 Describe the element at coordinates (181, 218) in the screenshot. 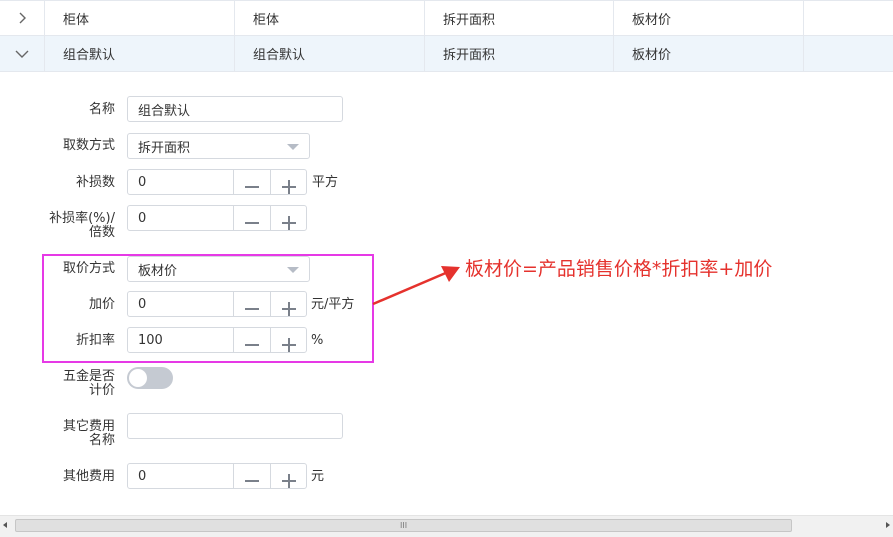

I see `loss-rate-input: 0` at that location.